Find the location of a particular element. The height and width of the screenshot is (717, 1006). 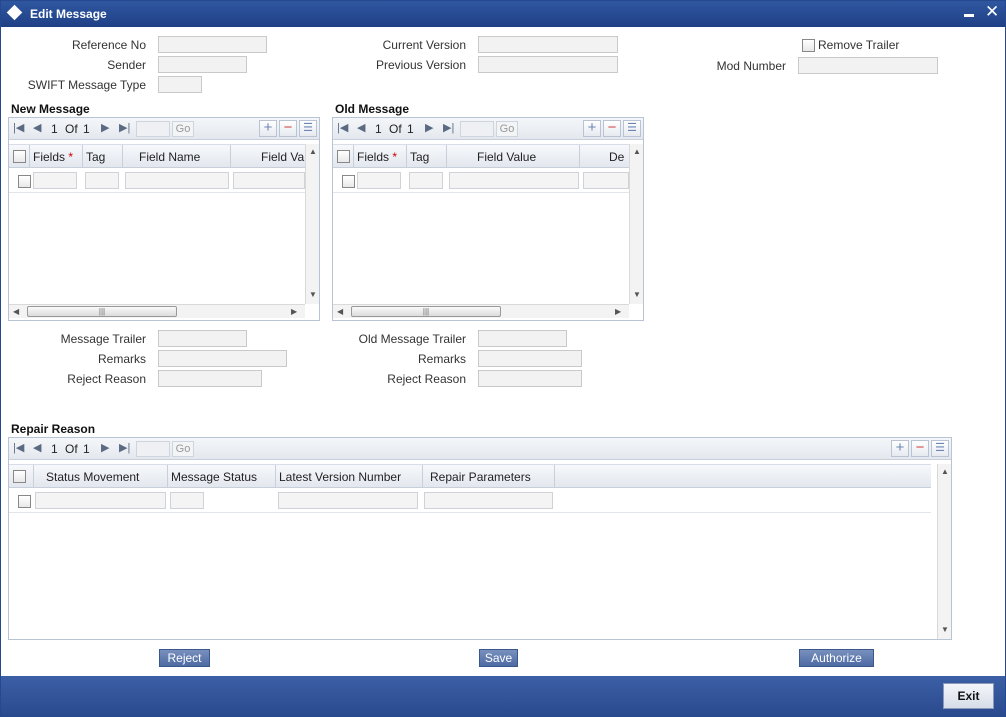

current-version-label: Current Version is located at coordinates (424, 45).